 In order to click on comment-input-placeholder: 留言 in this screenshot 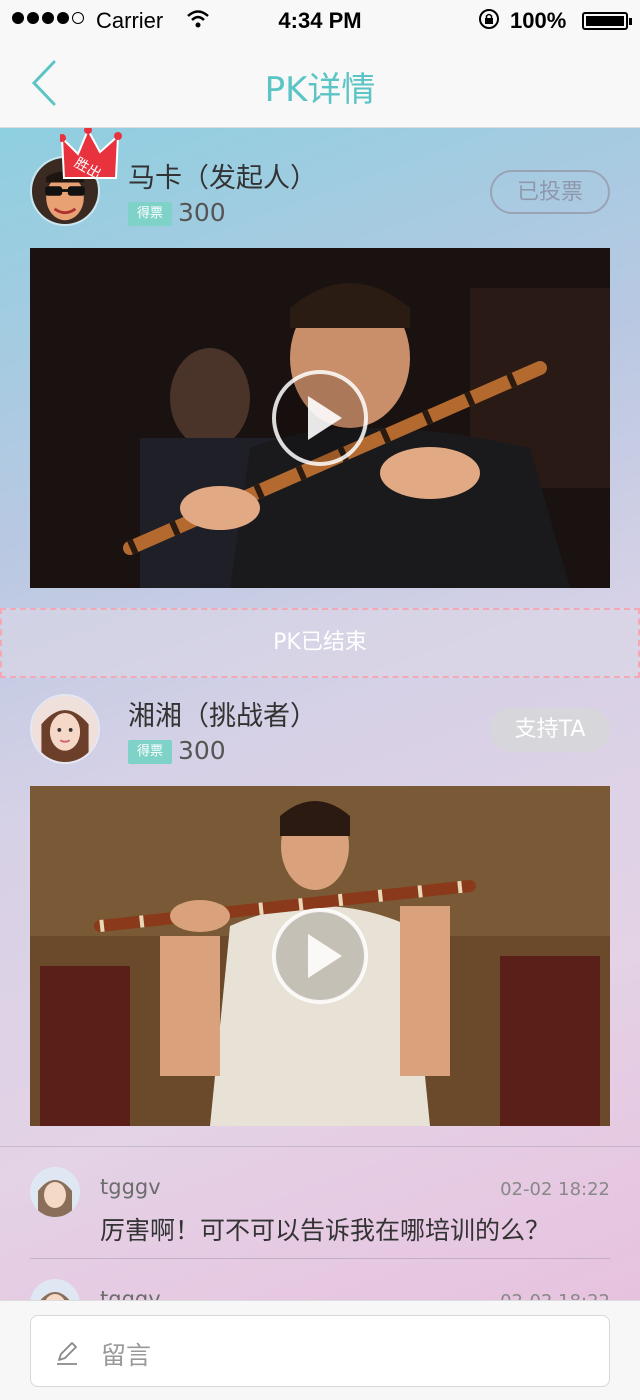, I will do `click(126, 1355)`.